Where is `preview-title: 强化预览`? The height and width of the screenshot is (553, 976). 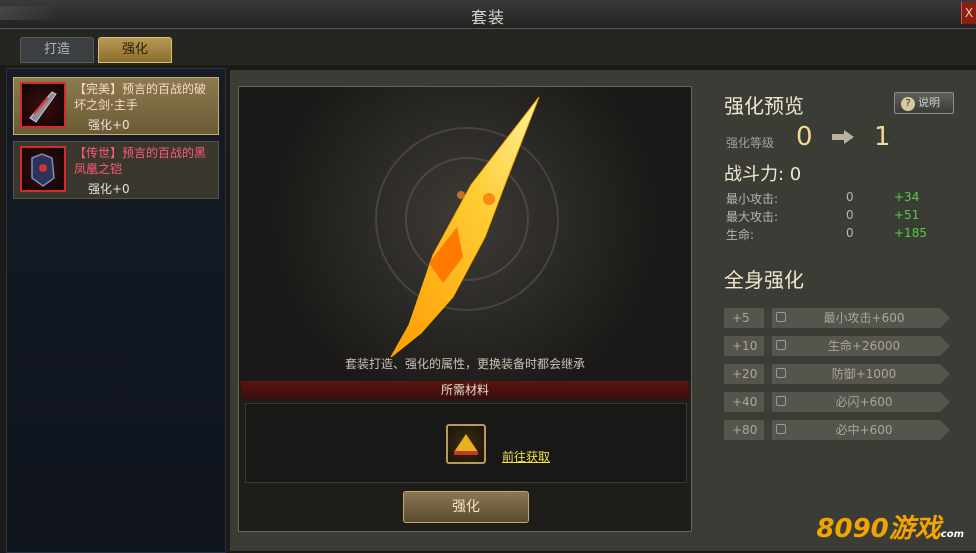 preview-title: 强化预览 is located at coordinates (764, 106).